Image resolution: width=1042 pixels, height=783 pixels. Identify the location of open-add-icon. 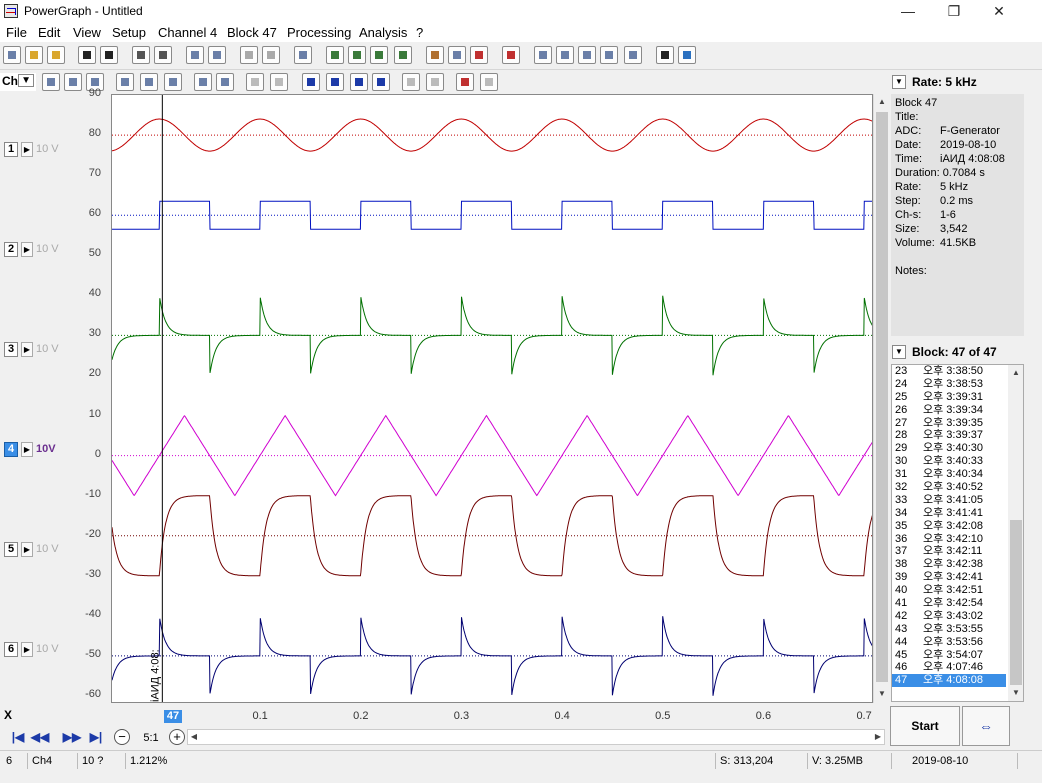
(56, 55).